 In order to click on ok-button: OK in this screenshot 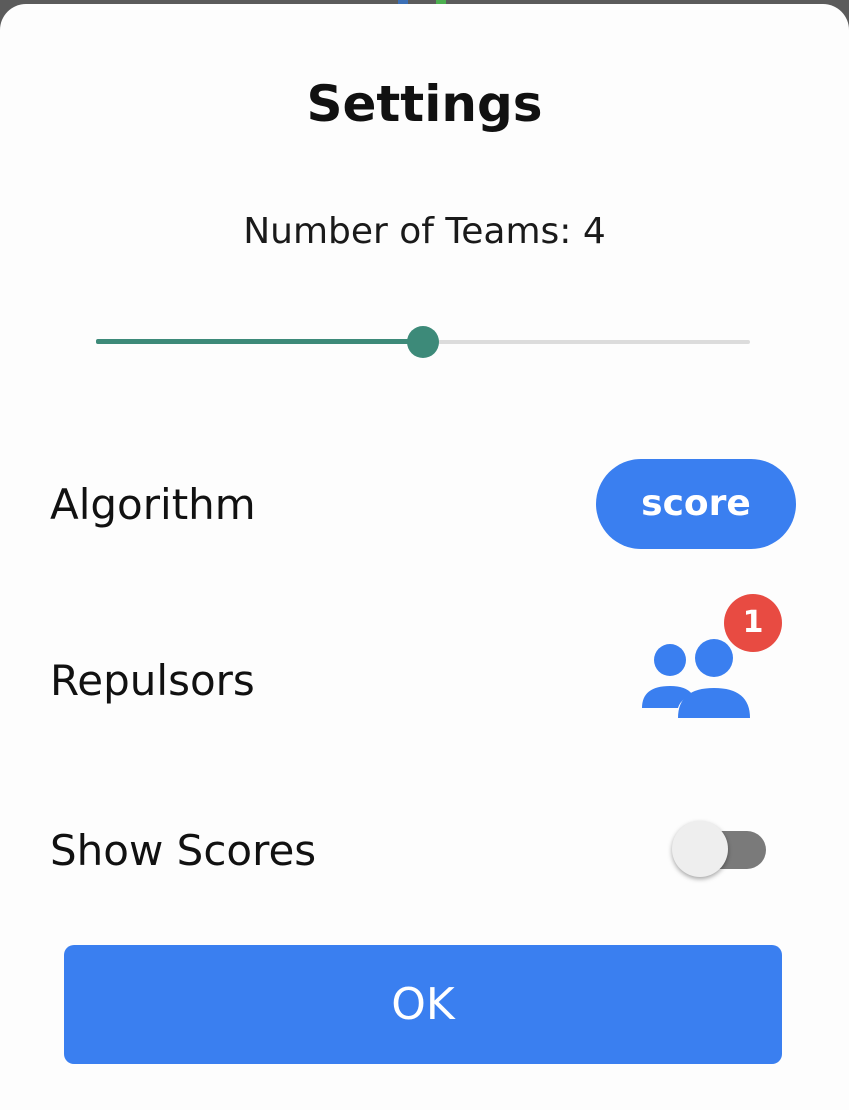, I will do `click(423, 1004)`.